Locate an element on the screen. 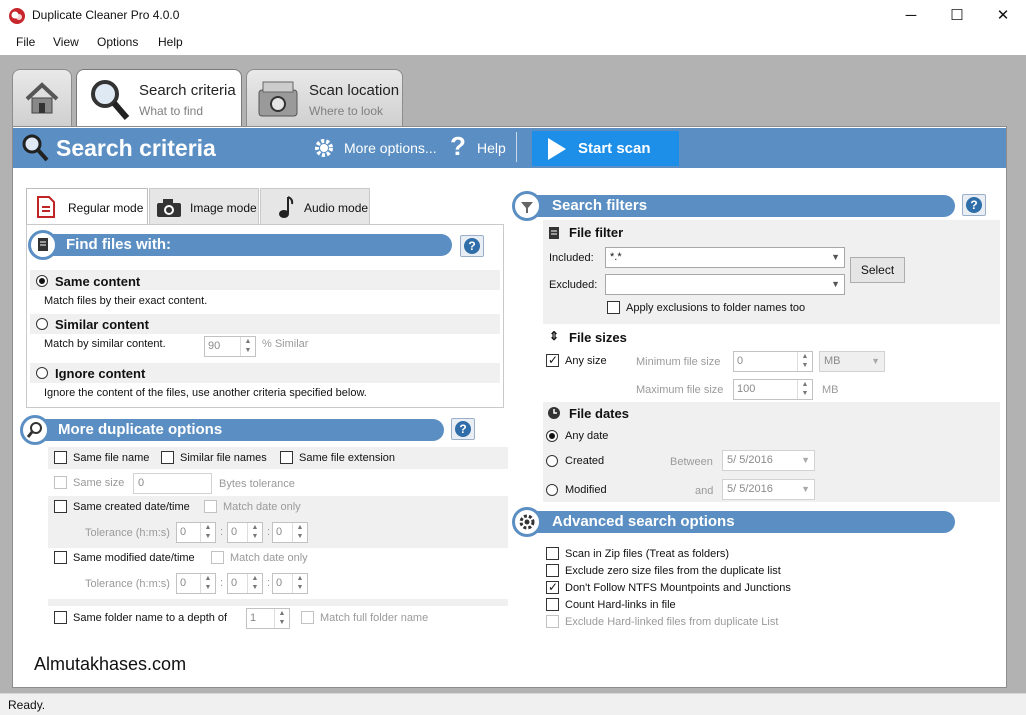  any-date-radio is located at coordinates (552, 436).